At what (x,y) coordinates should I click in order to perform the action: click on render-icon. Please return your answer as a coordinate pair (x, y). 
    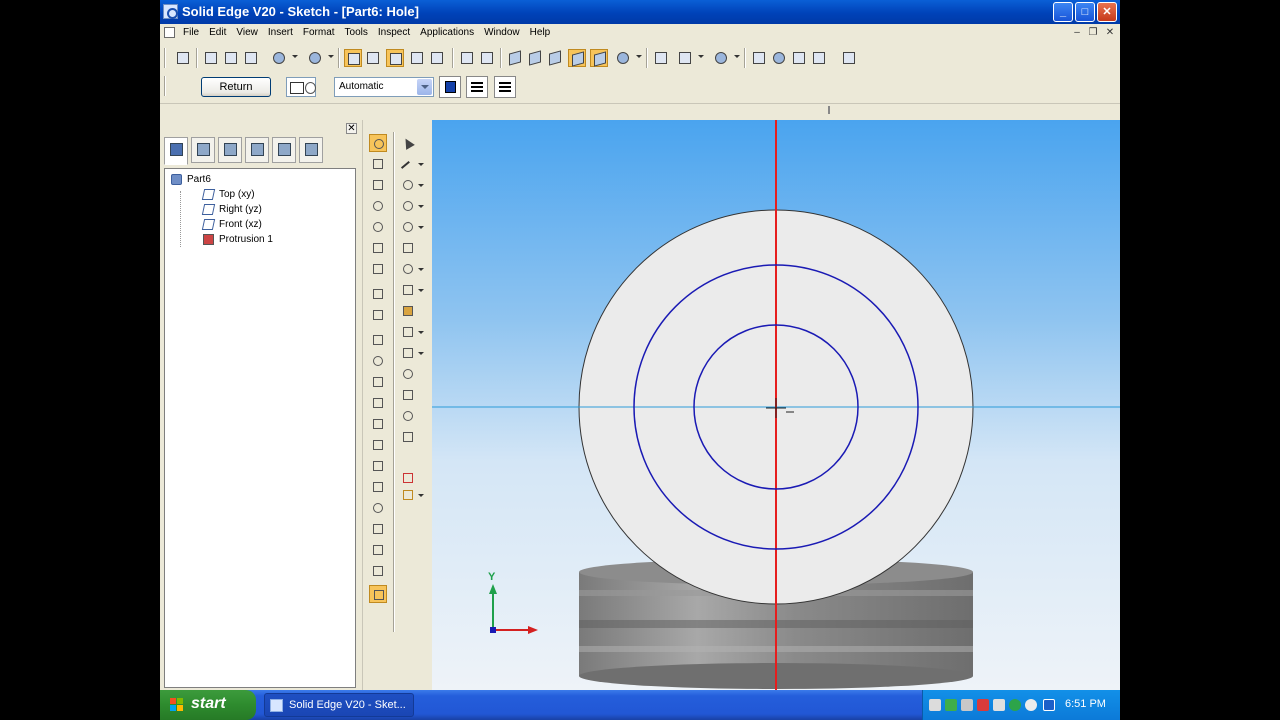
    Looking at the image, I should click on (623, 58).